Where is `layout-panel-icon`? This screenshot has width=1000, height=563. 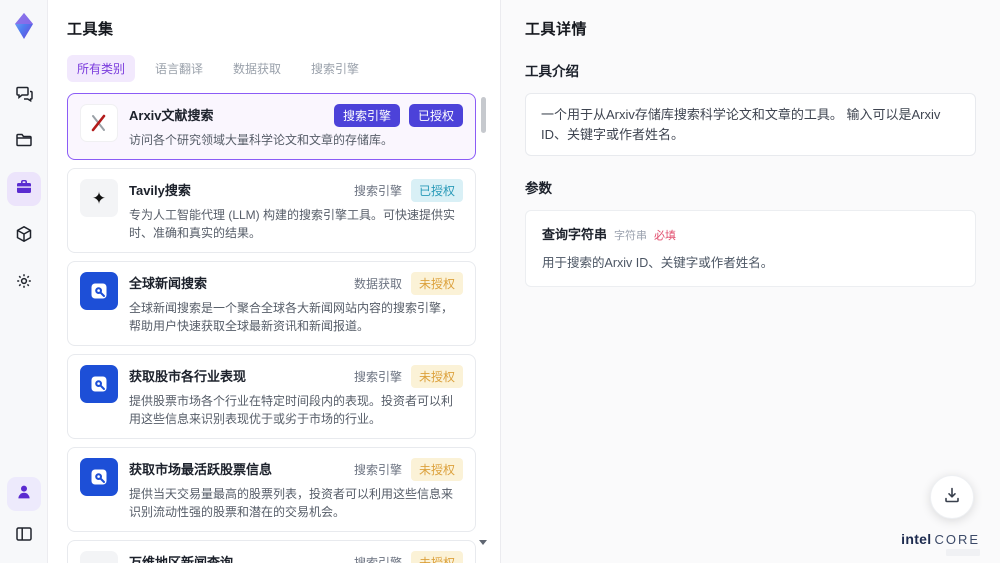
layout-panel-icon is located at coordinates (24, 536).